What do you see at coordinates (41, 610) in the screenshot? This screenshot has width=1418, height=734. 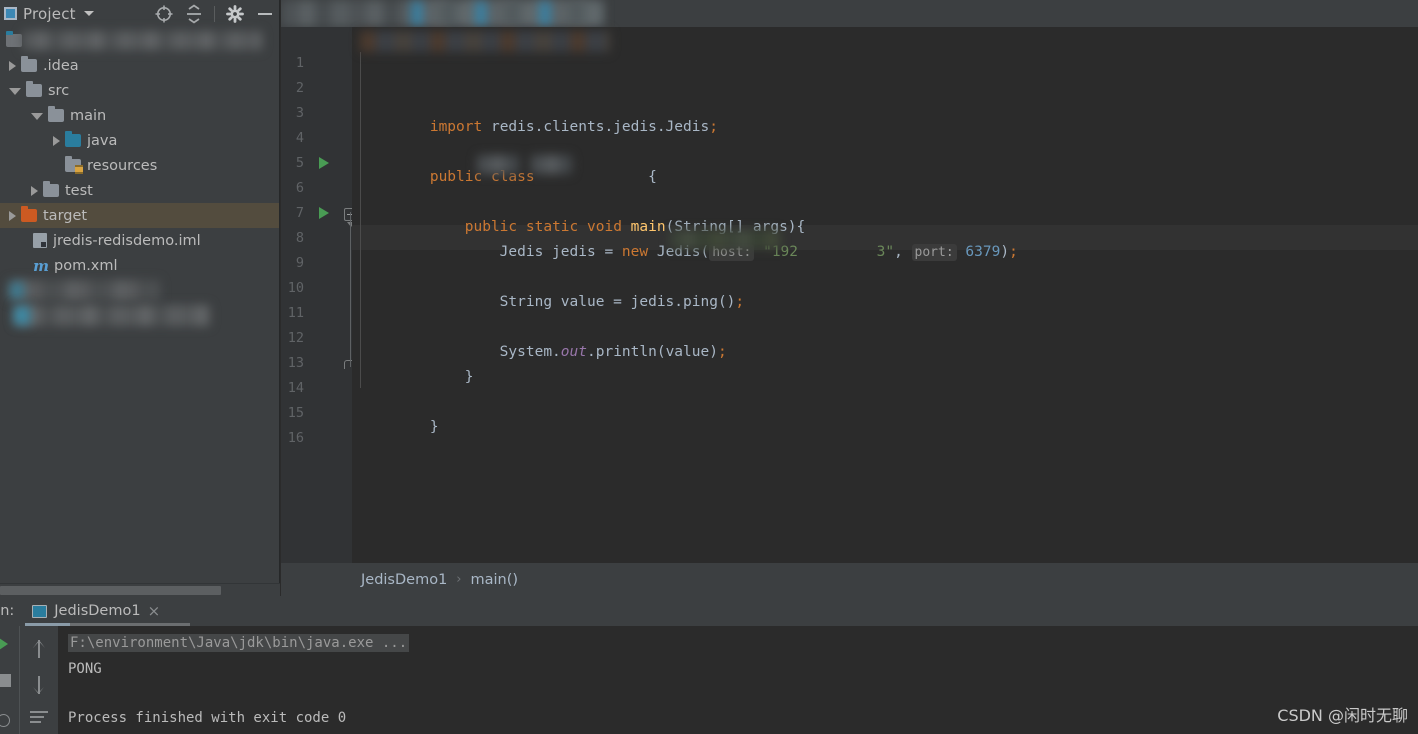 I see `run-configuration-icon` at bounding box center [41, 610].